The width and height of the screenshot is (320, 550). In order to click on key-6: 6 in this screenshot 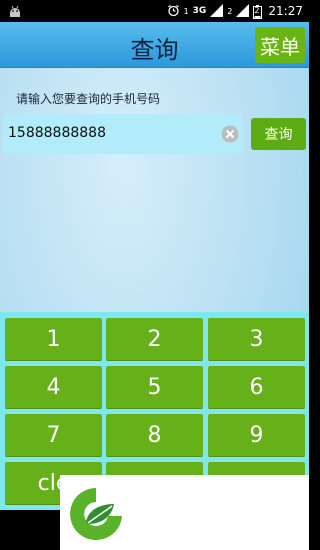, I will do `click(256, 387)`.